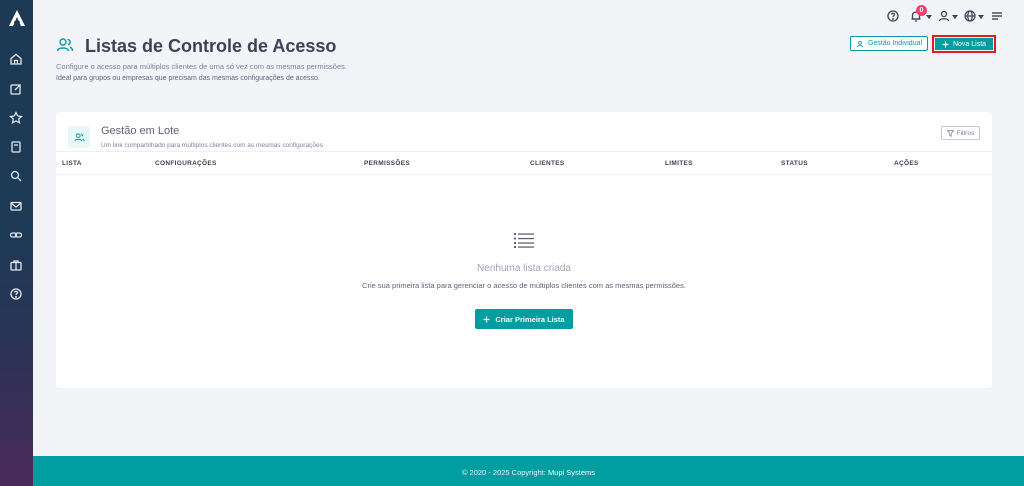 This screenshot has height=486, width=1024. I want to click on create-first-list-button: Criar Primeira Lista, so click(524, 319).